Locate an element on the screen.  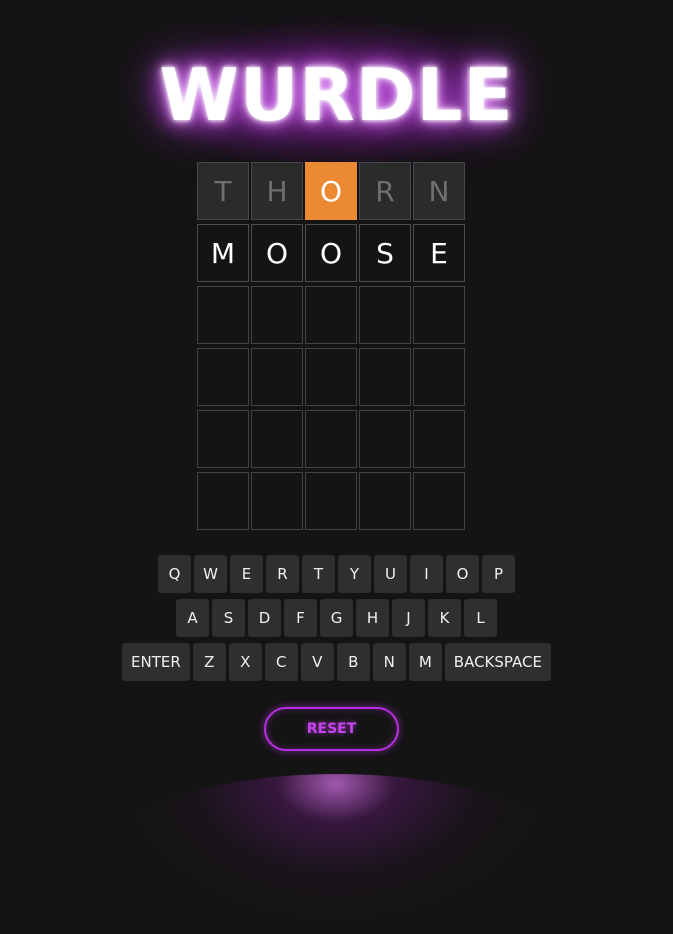
game-title: WURDLE is located at coordinates (336, 95).